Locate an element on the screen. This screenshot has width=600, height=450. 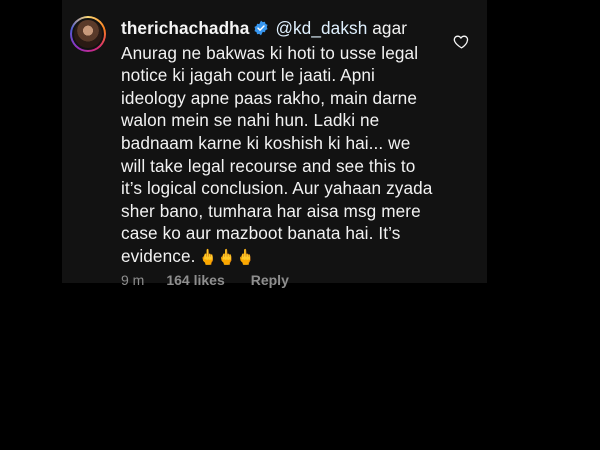
profile-avatar is located at coordinates (88, 34).